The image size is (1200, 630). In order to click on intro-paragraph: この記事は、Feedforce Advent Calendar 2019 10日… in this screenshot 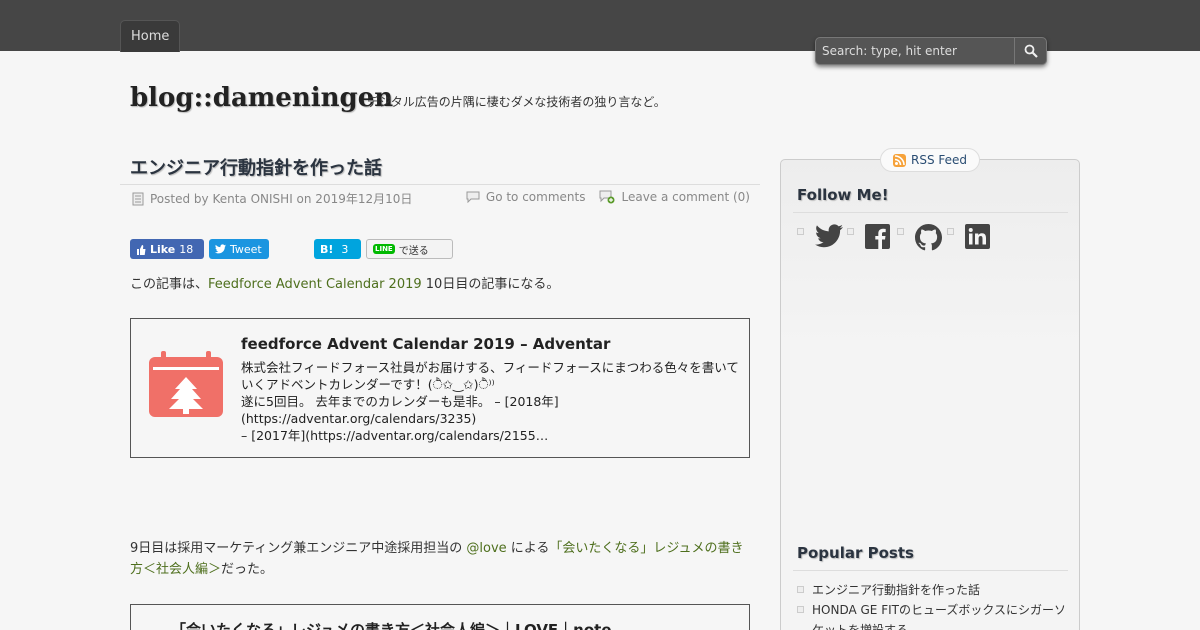, I will do `click(344, 284)`.